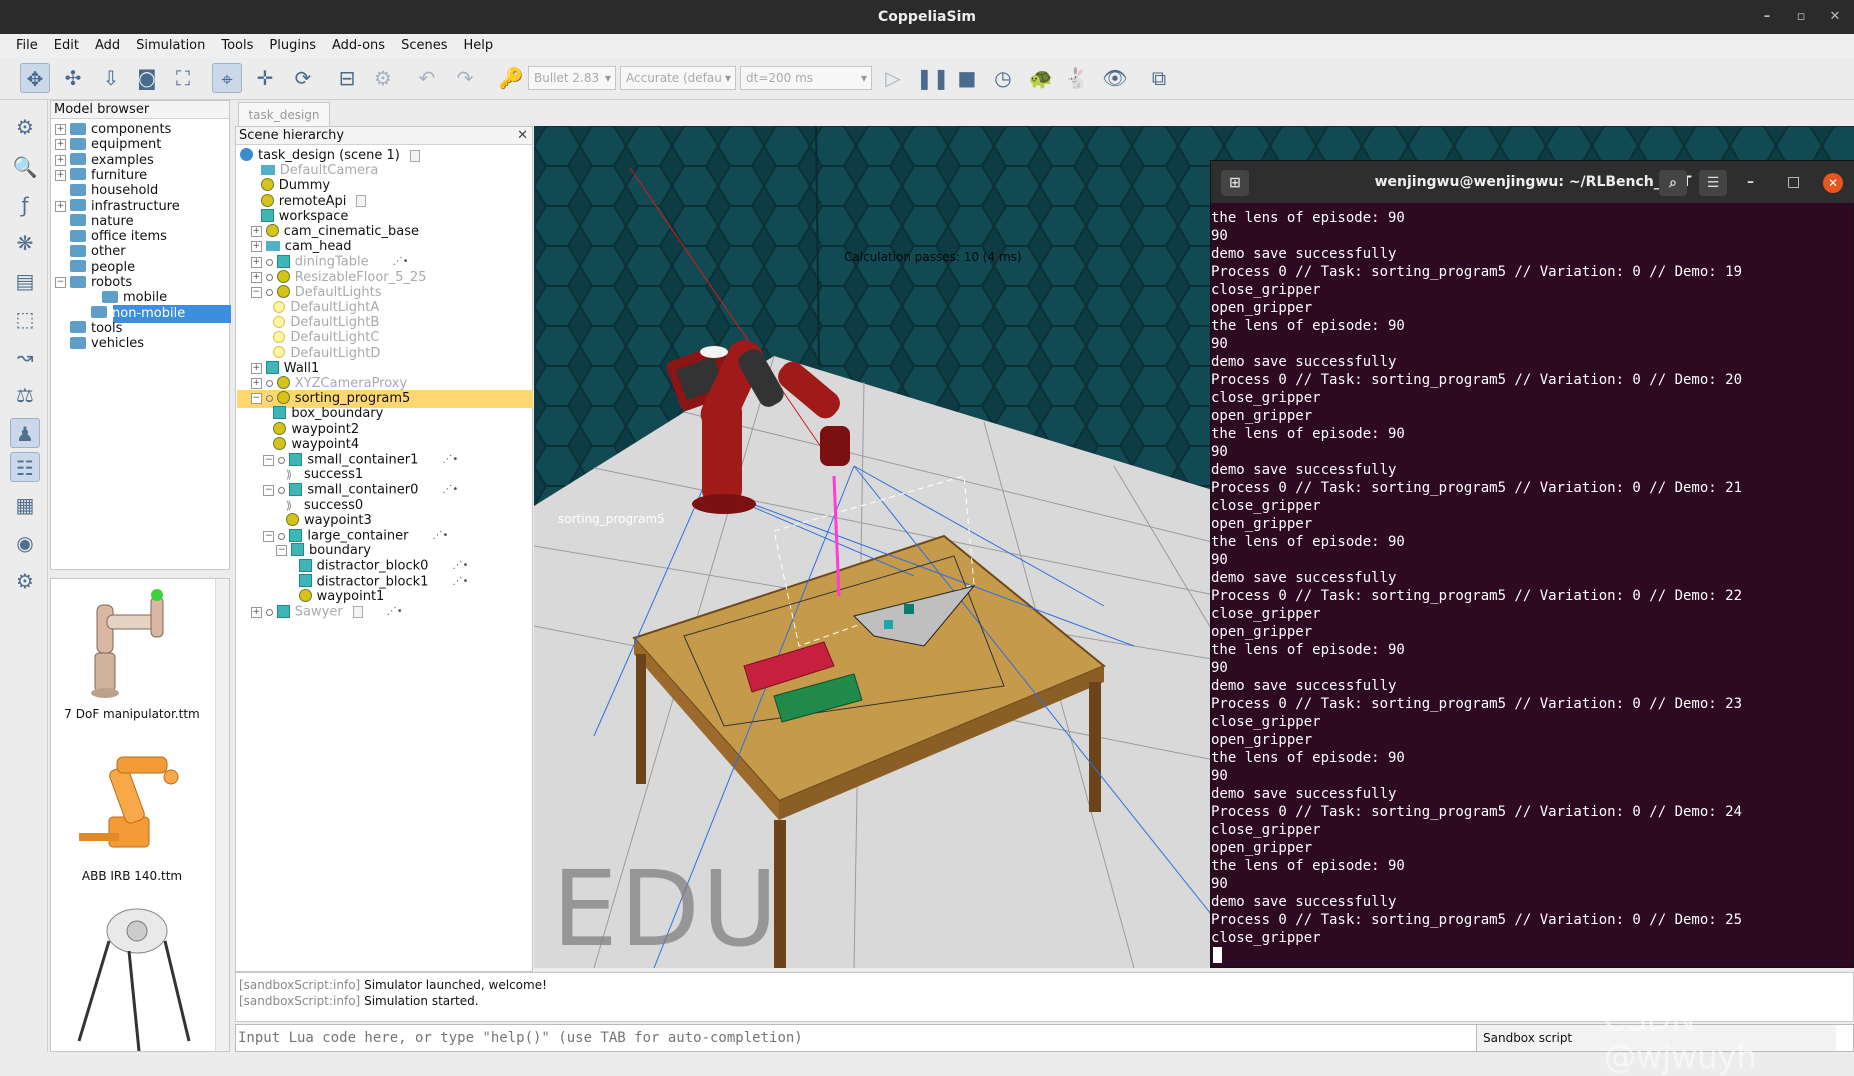 This screenshot has height=1076, width=1854. Describe the element at coordinates (678, 78) in the screenshot. I see `accuracy-select: Accurate (defau` at that location.